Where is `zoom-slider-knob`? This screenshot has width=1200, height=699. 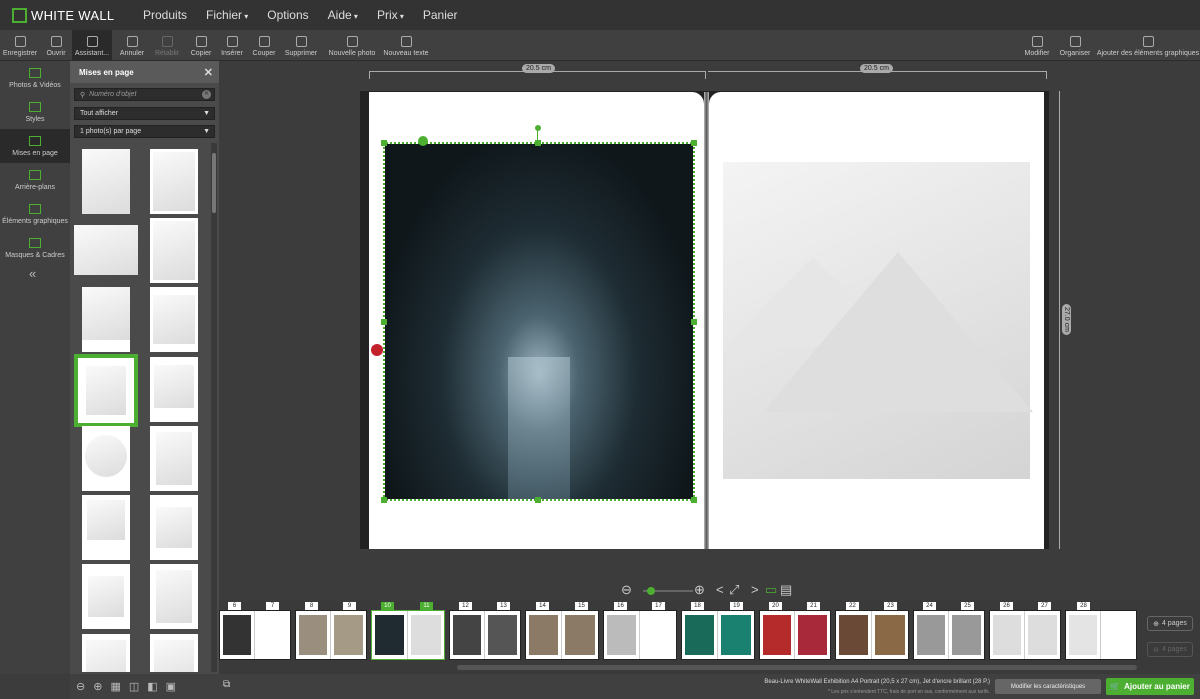 zoom-slider-knob is located at coordinates (651, 591).